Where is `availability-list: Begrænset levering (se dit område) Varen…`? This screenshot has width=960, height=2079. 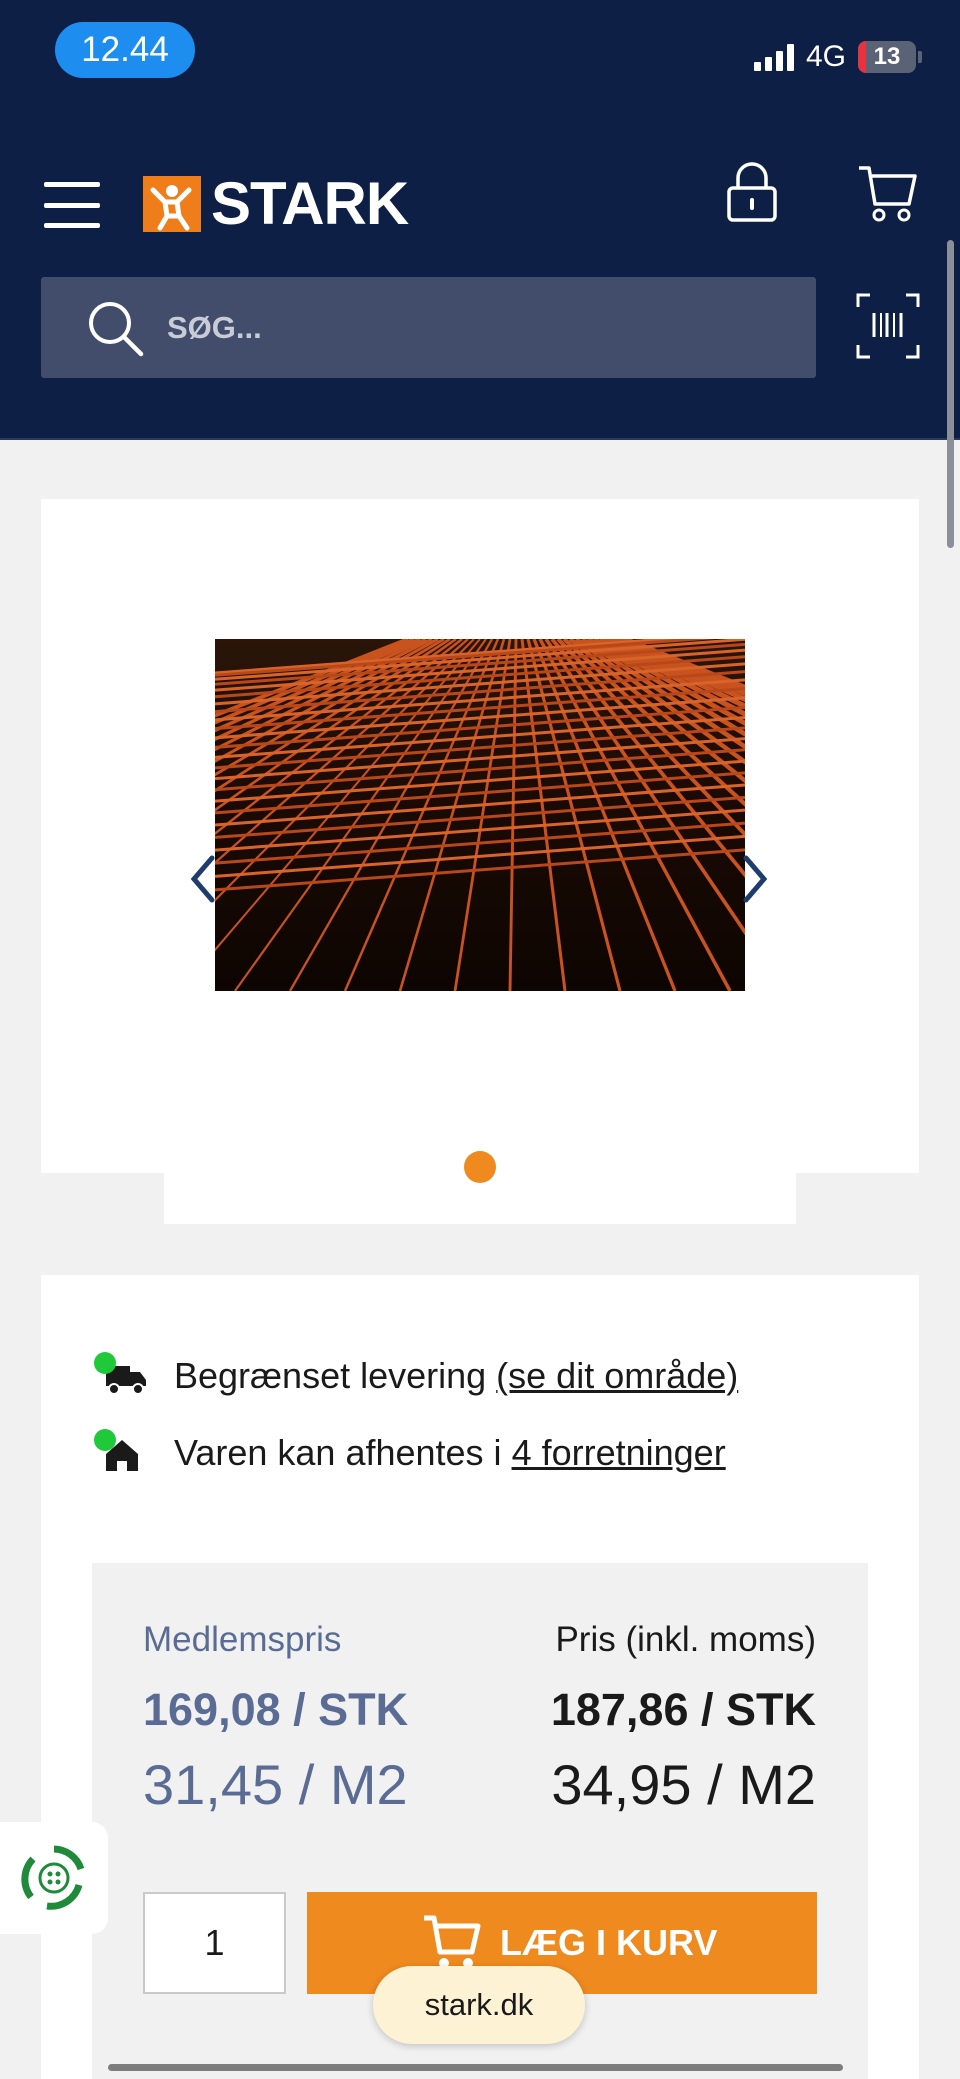 availability-list: Begrænset levering (se dit område) Varen… is located at coordinates (416, 1427).